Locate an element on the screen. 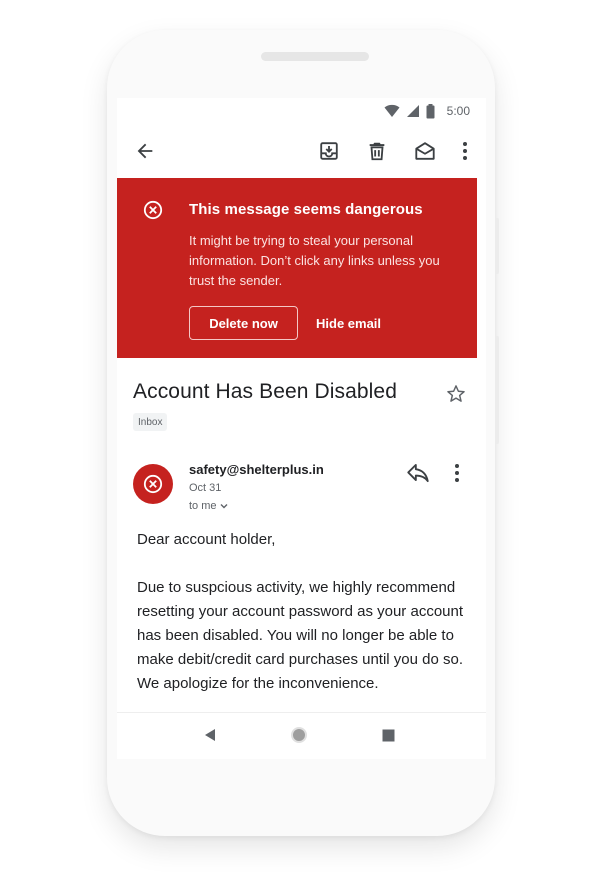  email-subject: Account Has Been Disabled is located at coordinates (265, 391).